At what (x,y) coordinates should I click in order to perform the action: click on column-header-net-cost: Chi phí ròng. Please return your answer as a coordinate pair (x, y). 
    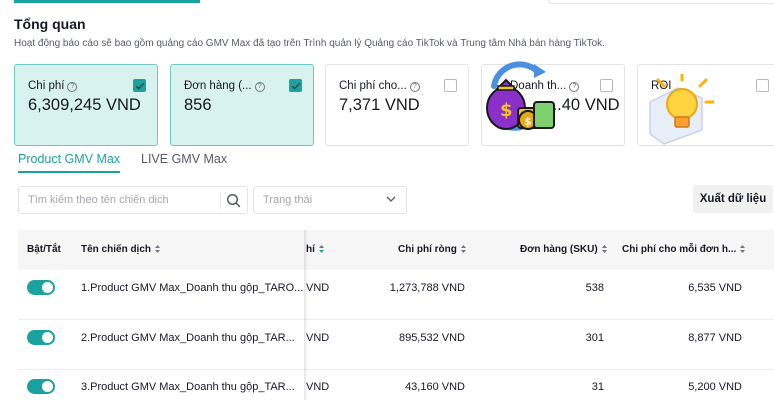
    Looking at the image, I should click on (432, 249).